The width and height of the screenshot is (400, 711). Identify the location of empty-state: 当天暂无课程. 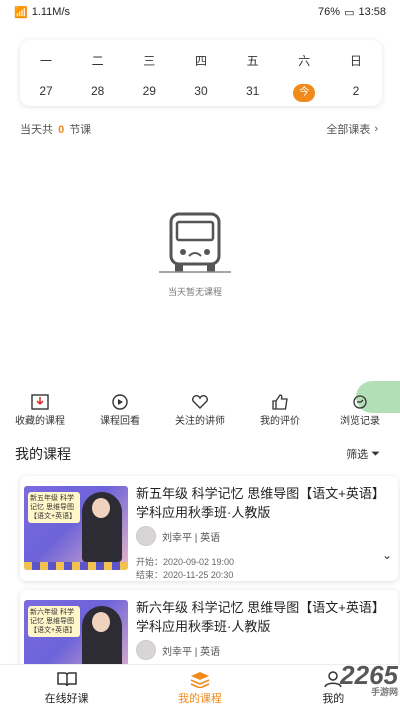
(195, 255).